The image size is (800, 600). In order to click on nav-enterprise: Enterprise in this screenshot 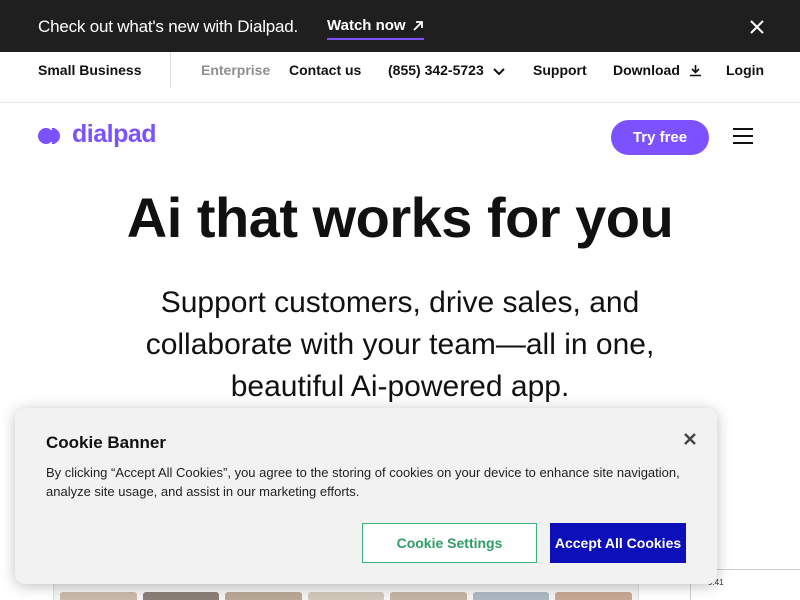, I will do `click(235, 70)`.